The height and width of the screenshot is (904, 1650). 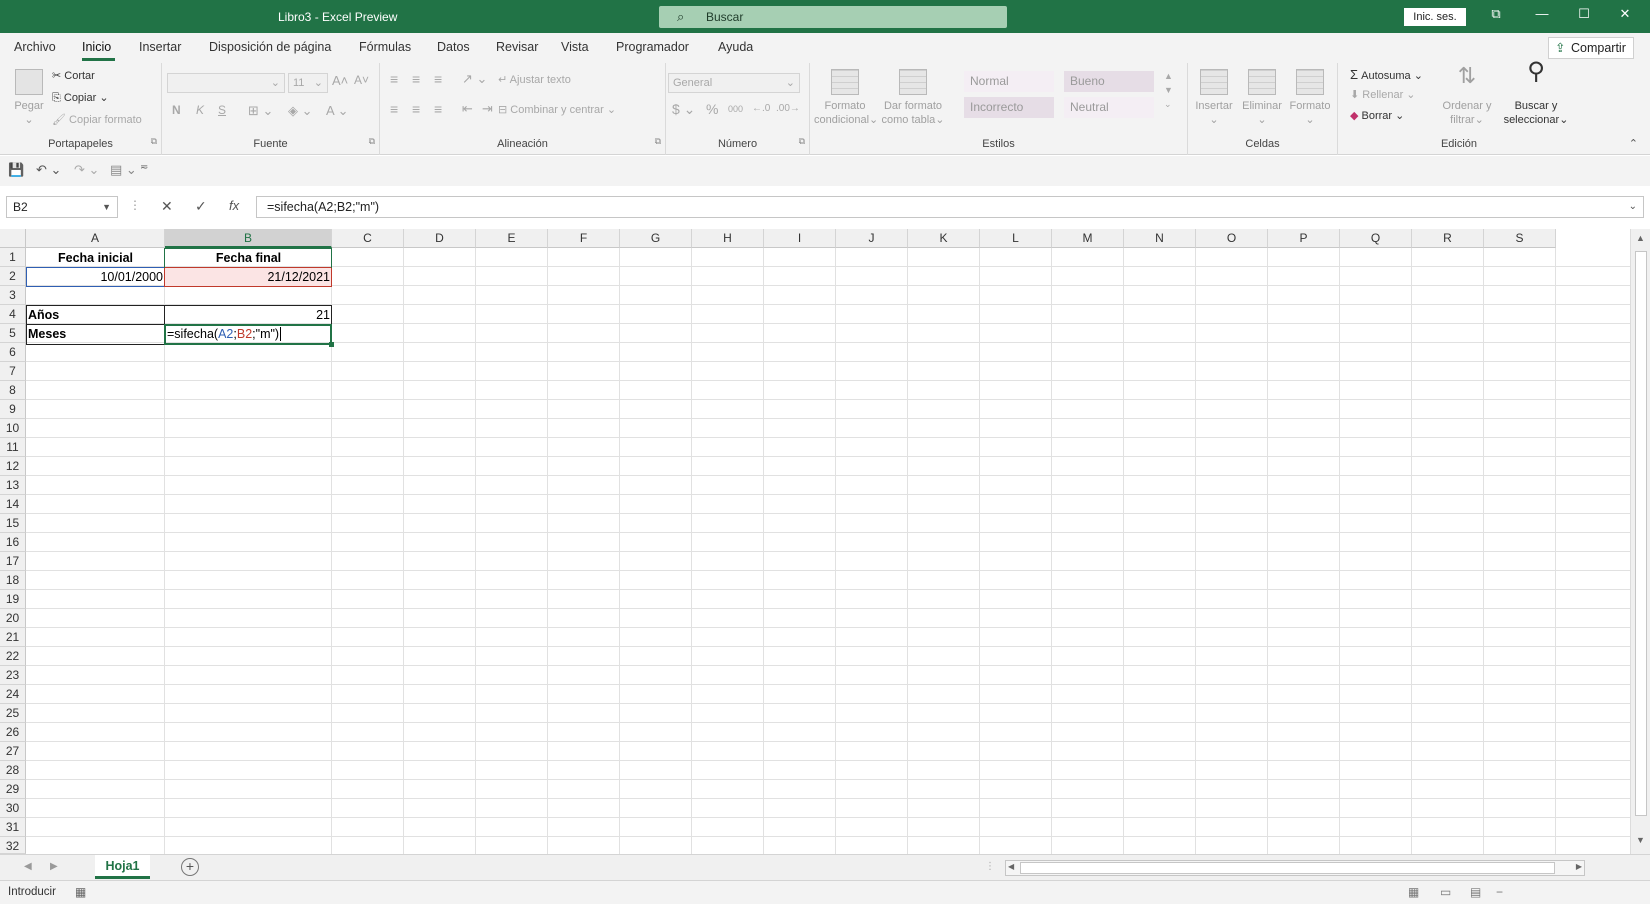 What do you see at coordinates (95, 277) in the screenshot?
I see `cell-a2: 10/01/2000` at bounding box center [95, 277].